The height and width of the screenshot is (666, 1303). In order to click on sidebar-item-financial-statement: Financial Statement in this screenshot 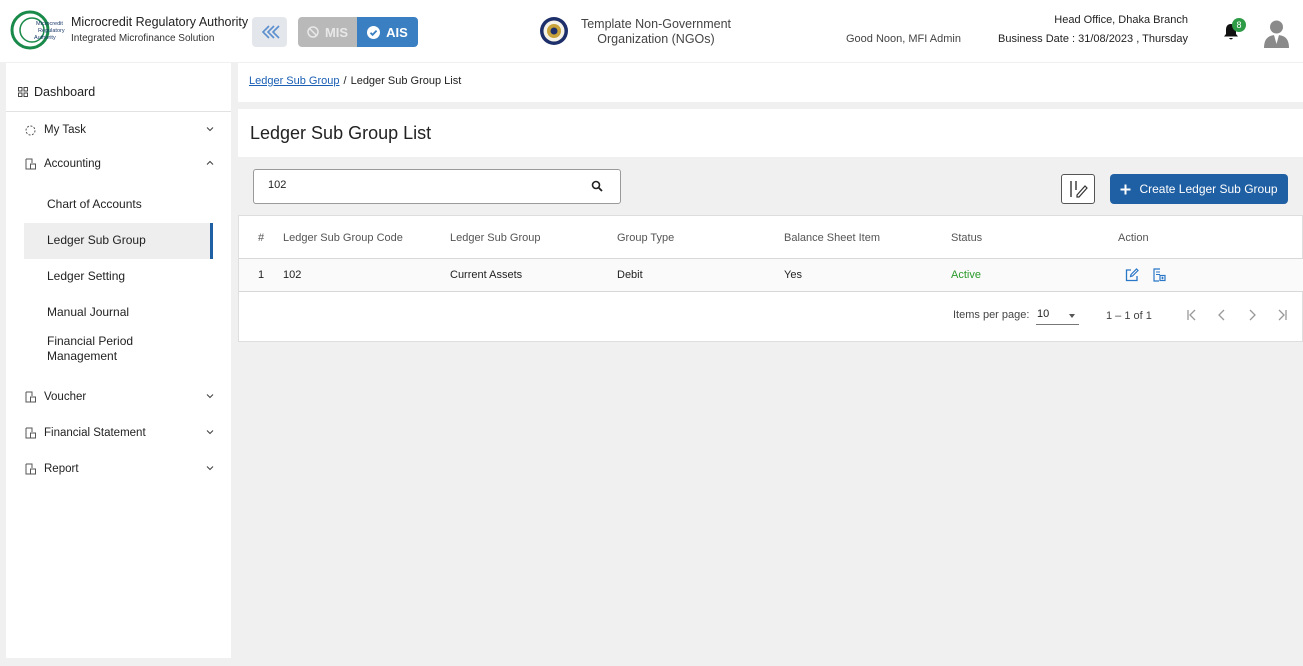, I will do `click(123, 433)`.